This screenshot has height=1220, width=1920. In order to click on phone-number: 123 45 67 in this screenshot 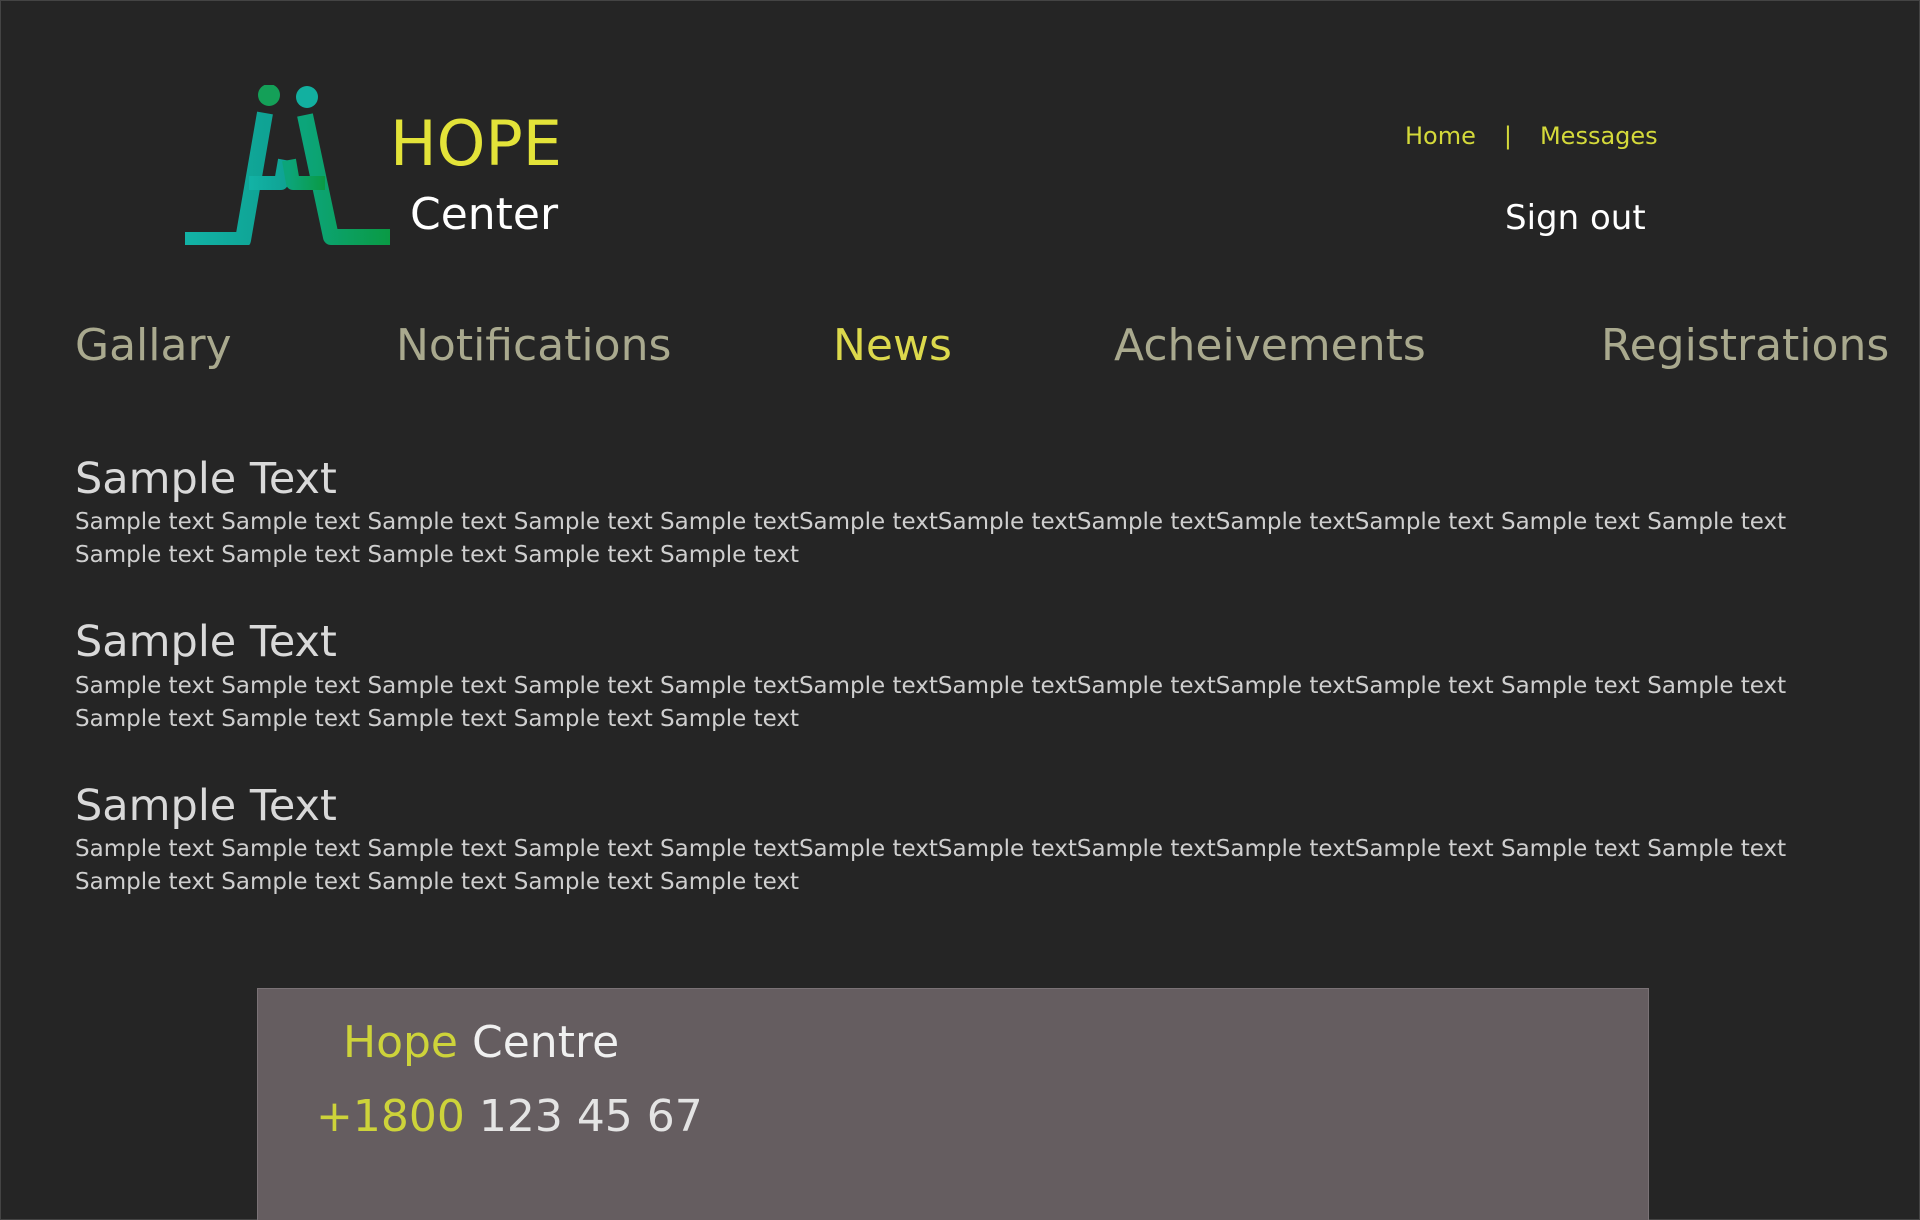, I will do `click(590, 1116)`.